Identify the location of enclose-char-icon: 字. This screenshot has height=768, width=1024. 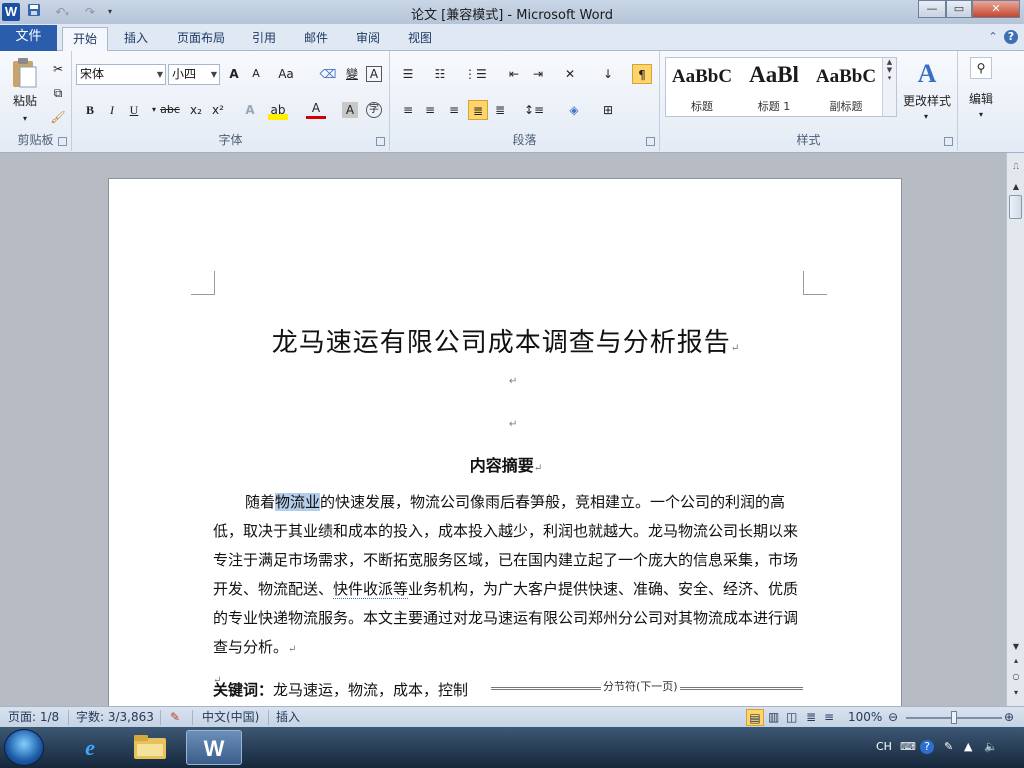
(374, 110).